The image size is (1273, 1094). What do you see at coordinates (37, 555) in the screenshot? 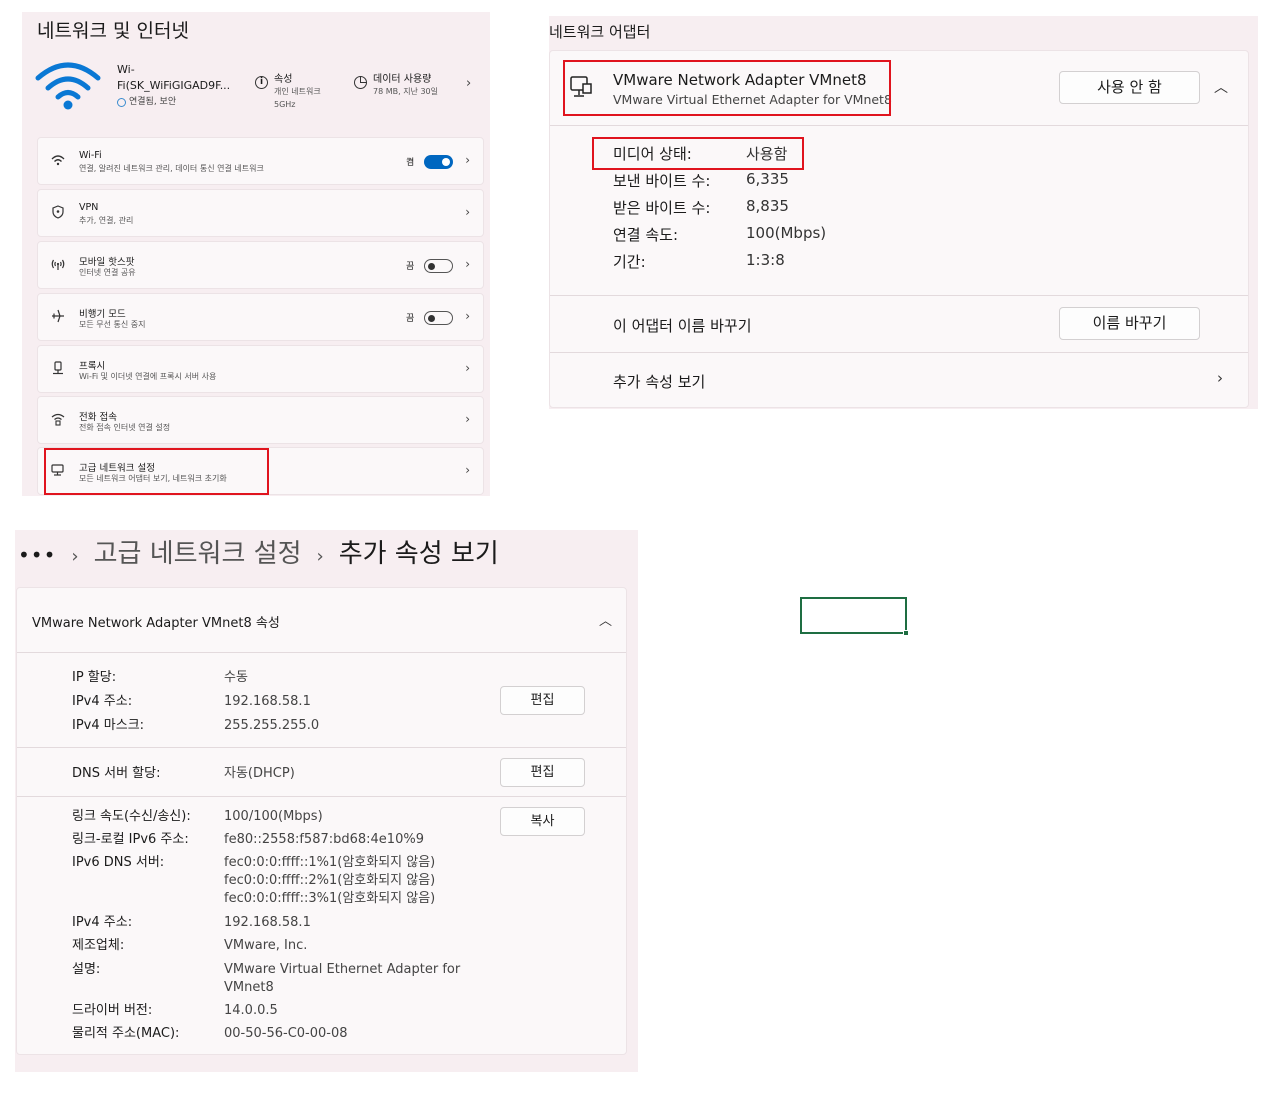
I see `more-icon: •••` at bounding box center [37, 555].